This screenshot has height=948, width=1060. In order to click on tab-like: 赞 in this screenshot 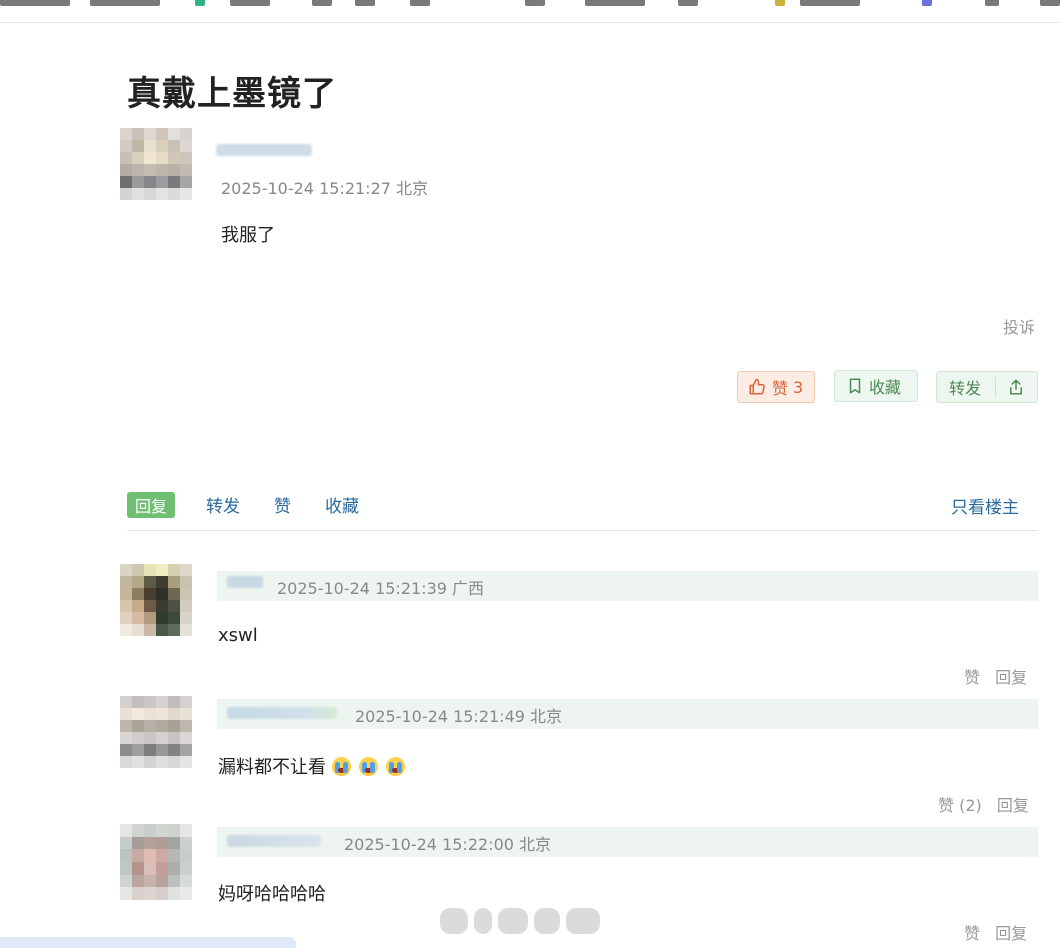, I will do `click(282, 504)`.